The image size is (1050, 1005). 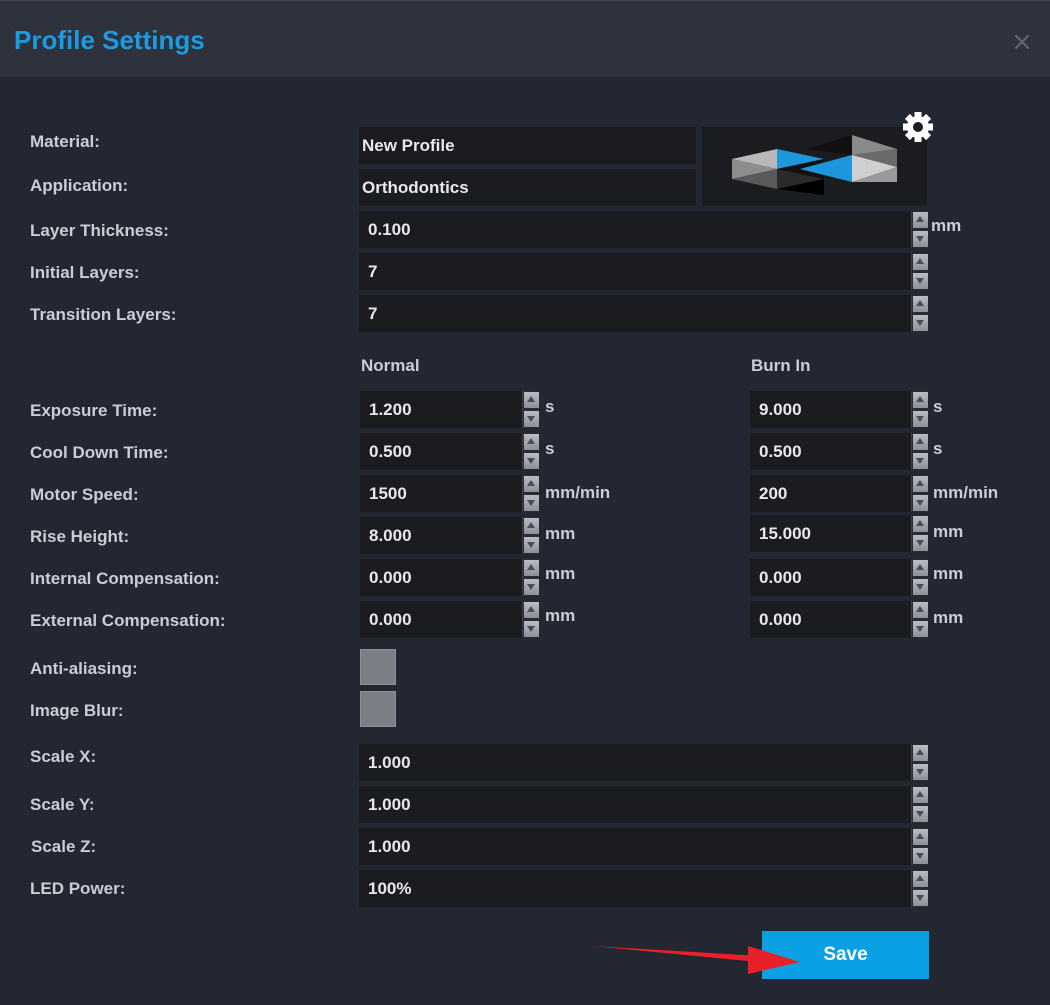 I want to click on cool-down-time-label: Cool Down Time:, so click(x=99, y=452).